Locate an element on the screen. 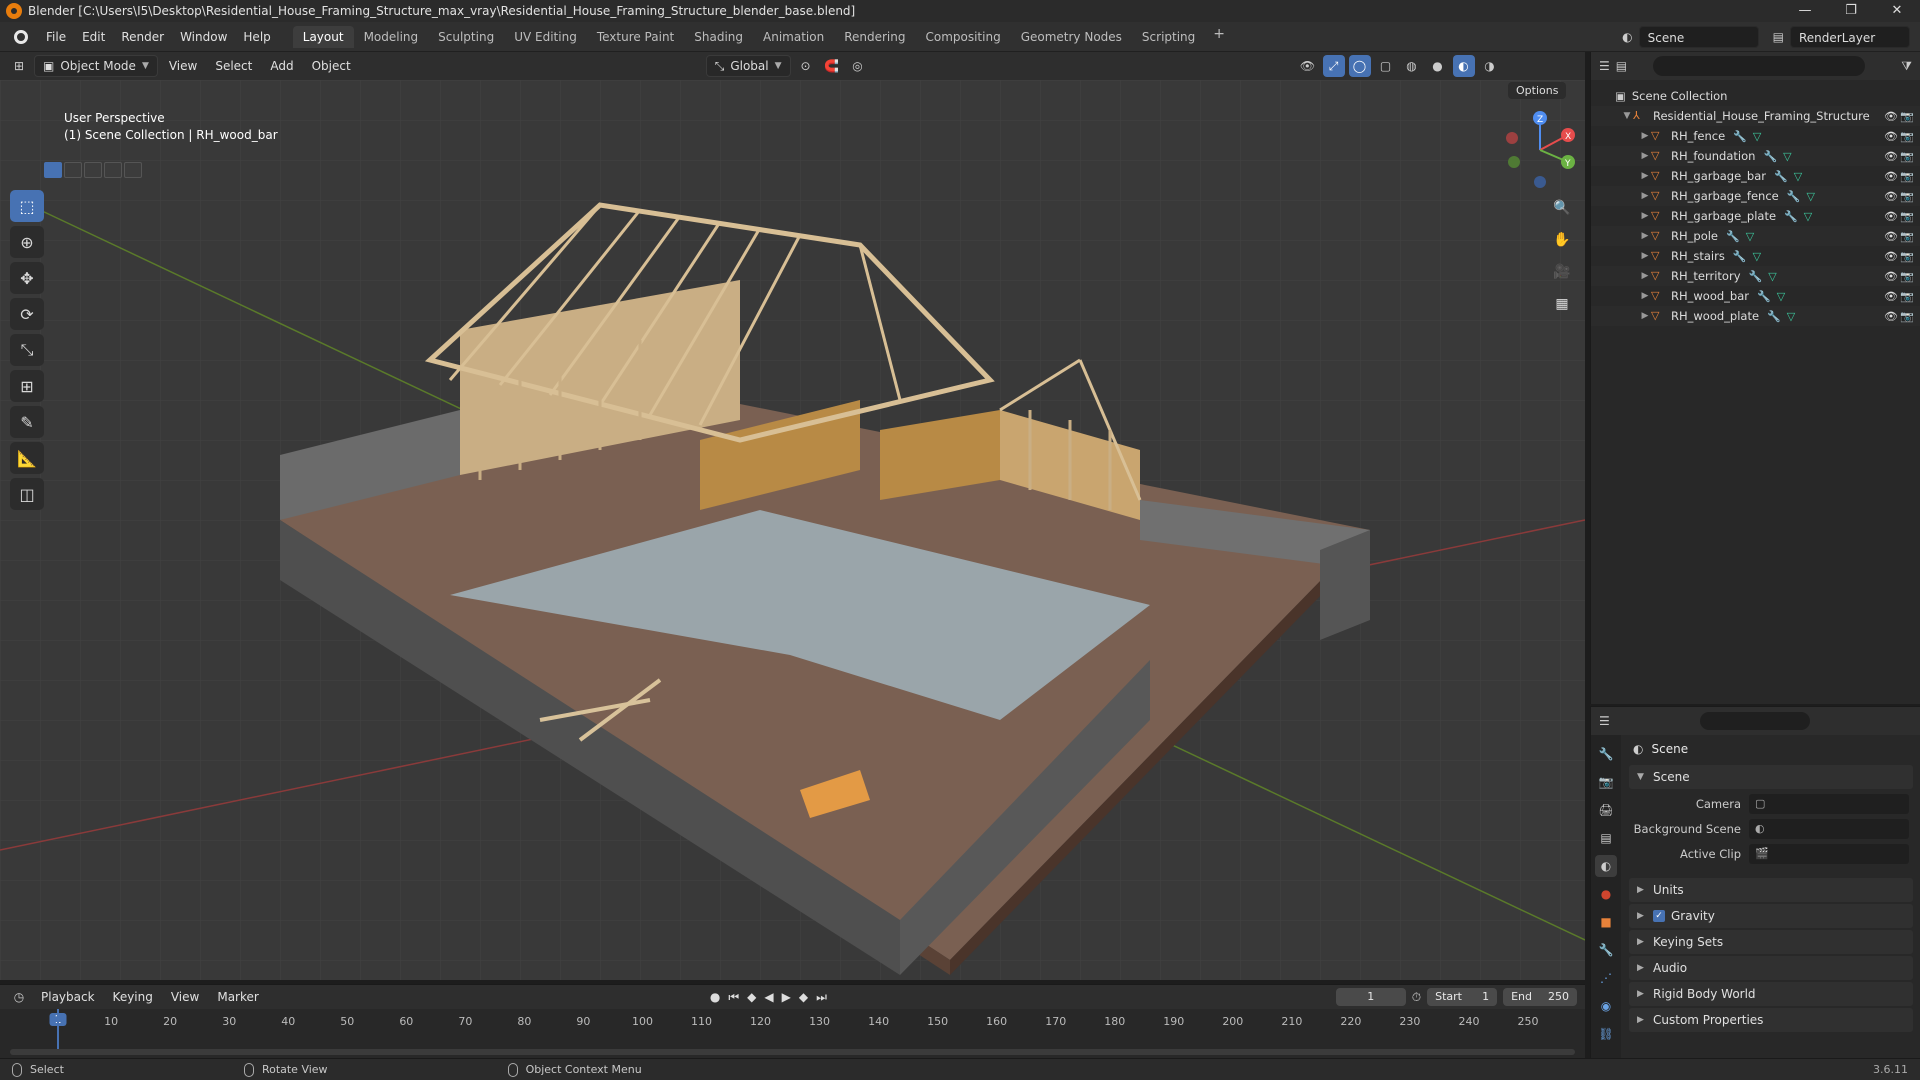 The width and height of the screenshot is (1920, 1080). transform-icon: ⊞ is located at coordinates (27, 386).